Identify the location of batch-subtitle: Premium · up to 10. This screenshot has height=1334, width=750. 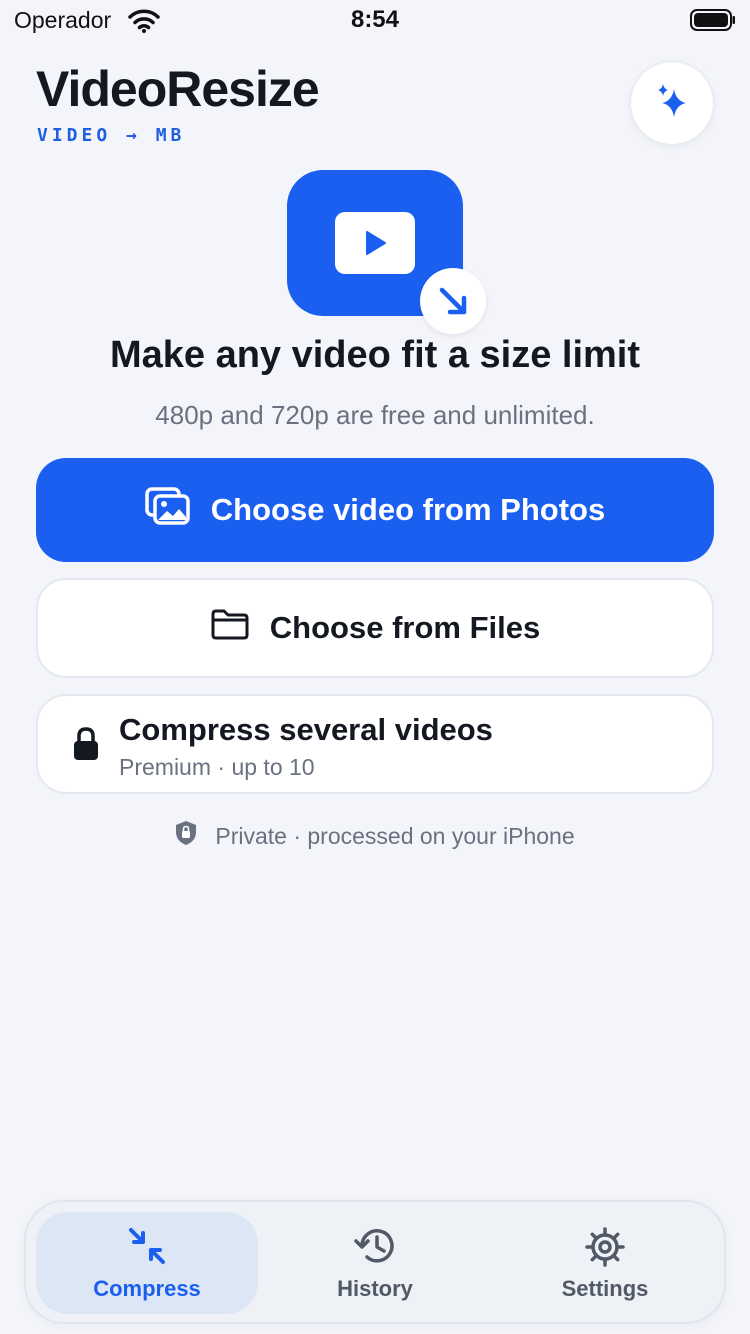
(217, 767).